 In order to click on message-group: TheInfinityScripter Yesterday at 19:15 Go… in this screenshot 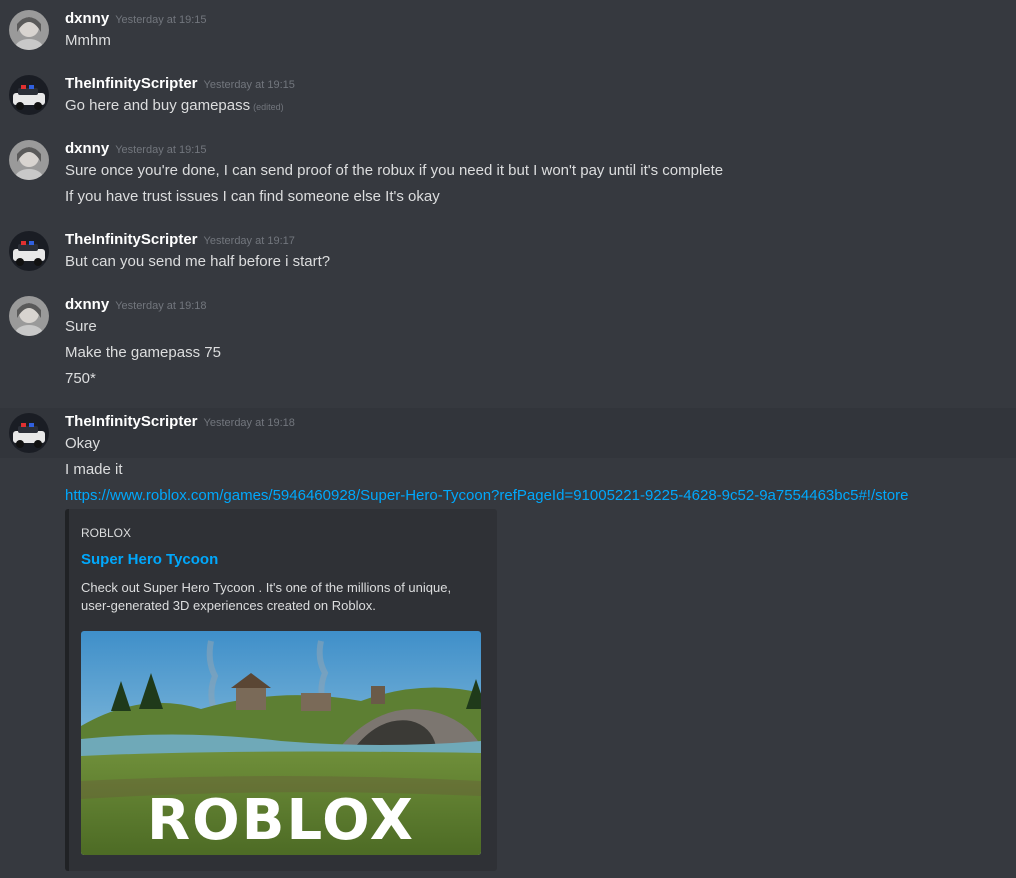, I will do `click(508, 96)`.